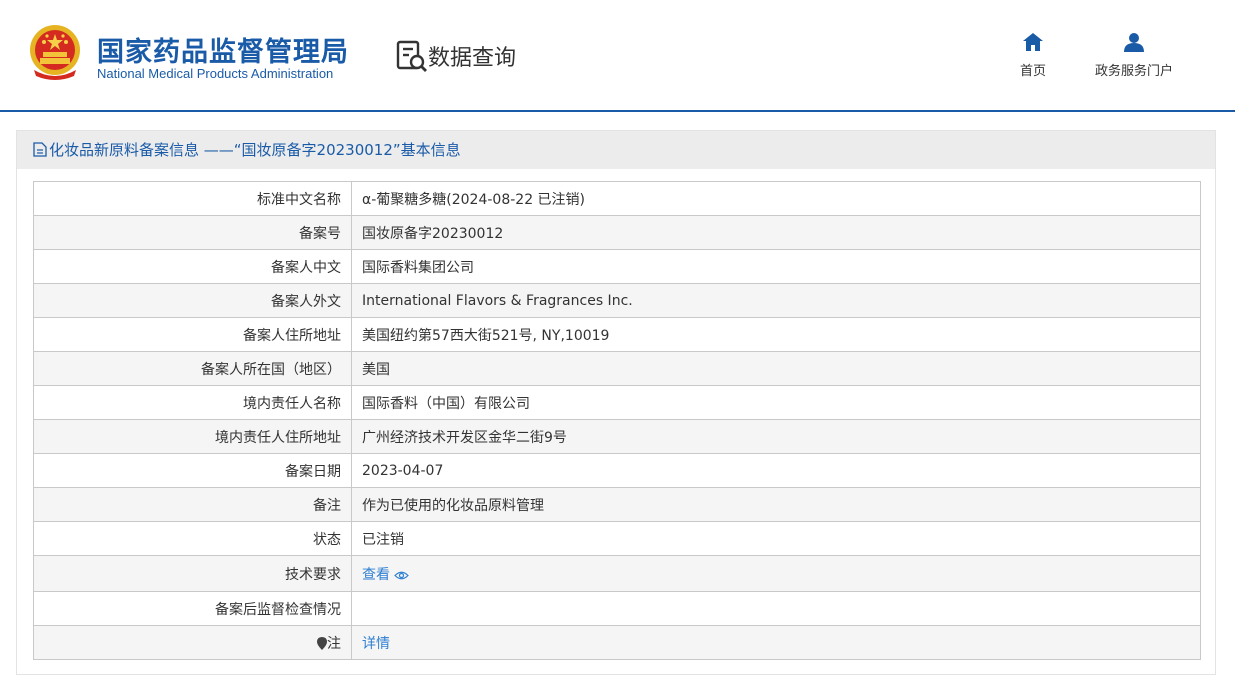  I want to click on row-value: International Flavors & Fragrances Inc., so click(776, 300).